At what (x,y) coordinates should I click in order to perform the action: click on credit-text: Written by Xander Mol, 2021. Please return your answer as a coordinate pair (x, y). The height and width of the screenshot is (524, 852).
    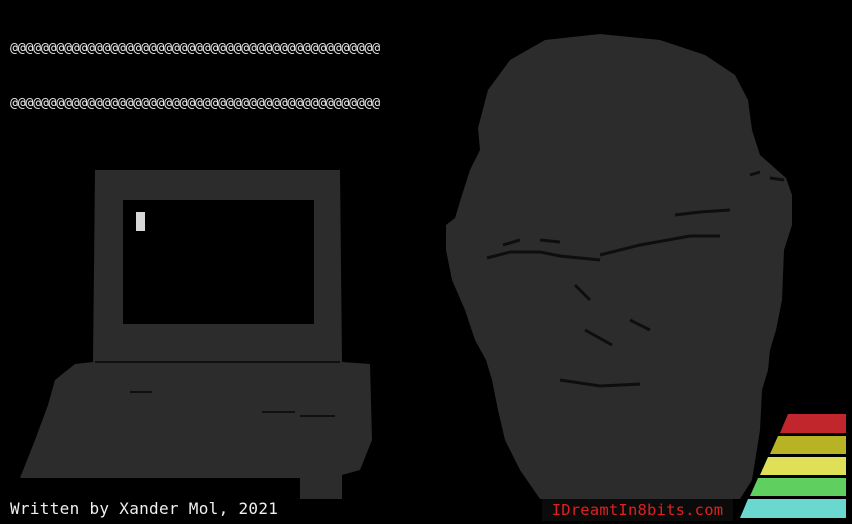
    Looking at the image, I should click on (144, 508).